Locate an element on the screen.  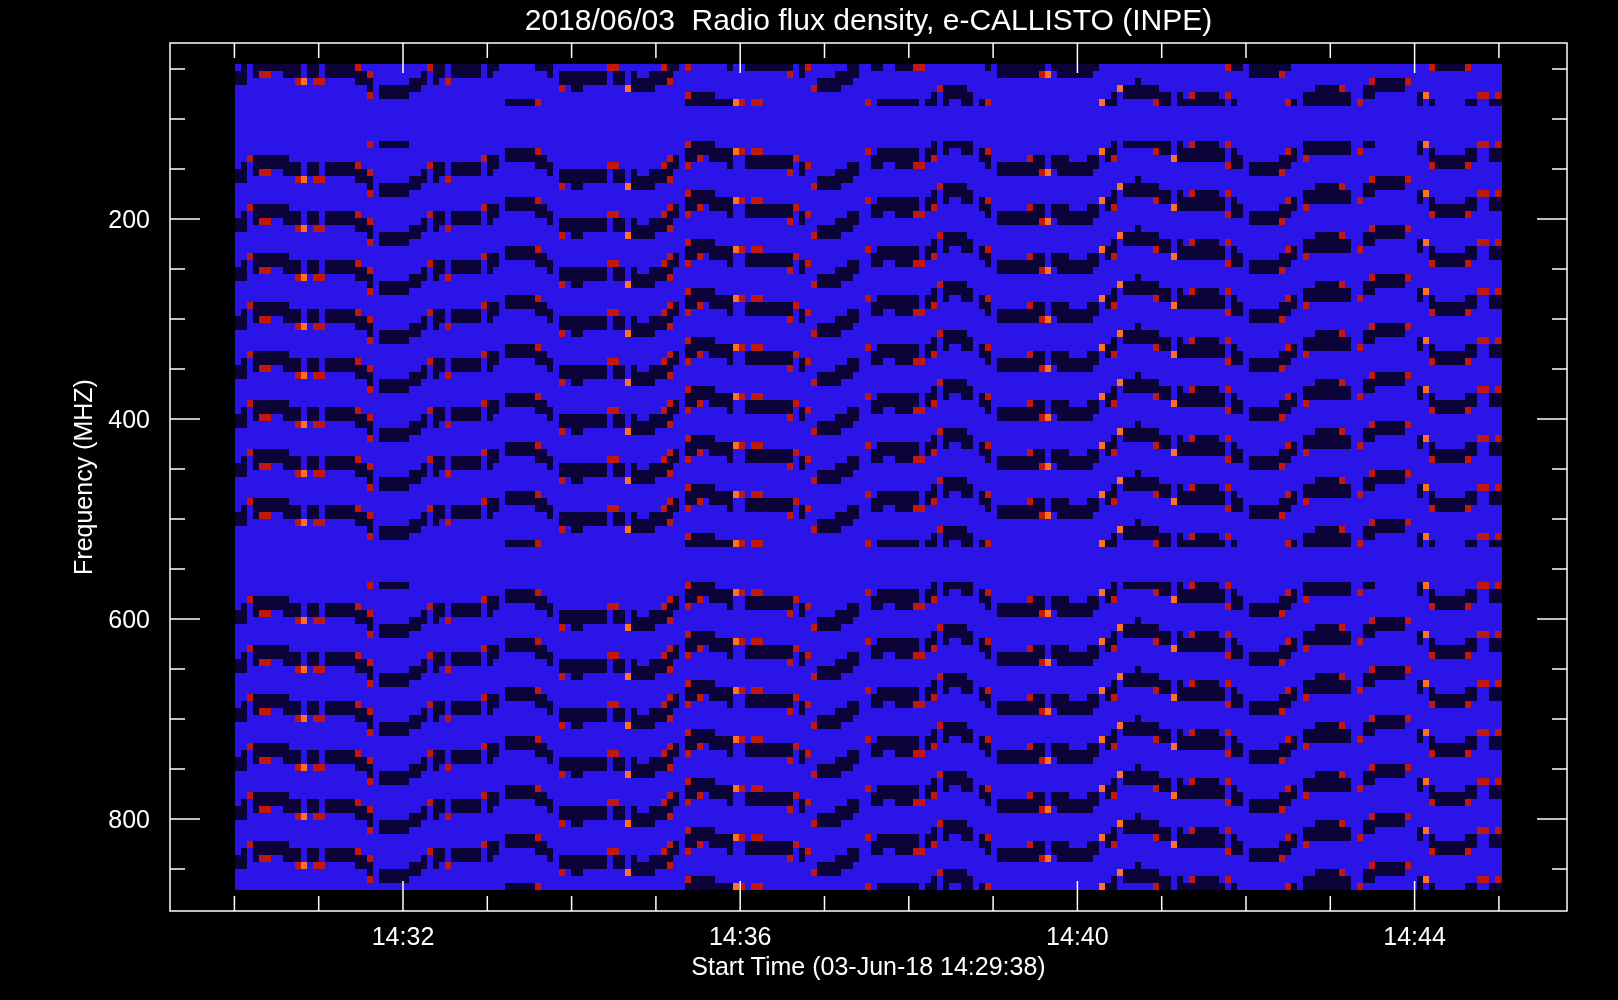
chart-title: 2018/06/03 Radio flux density, e-CALLISTO (INPE) is located at coordinates (868, 19).